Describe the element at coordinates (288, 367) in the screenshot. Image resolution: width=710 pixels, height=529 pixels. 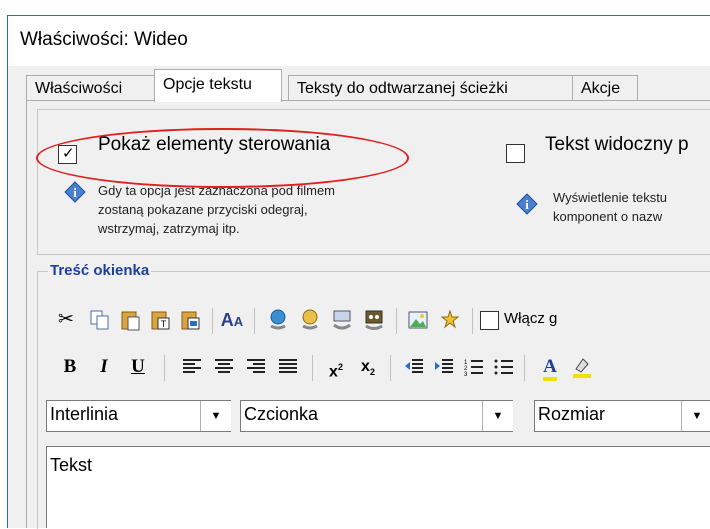
I see `align-justify-icon` at that location.